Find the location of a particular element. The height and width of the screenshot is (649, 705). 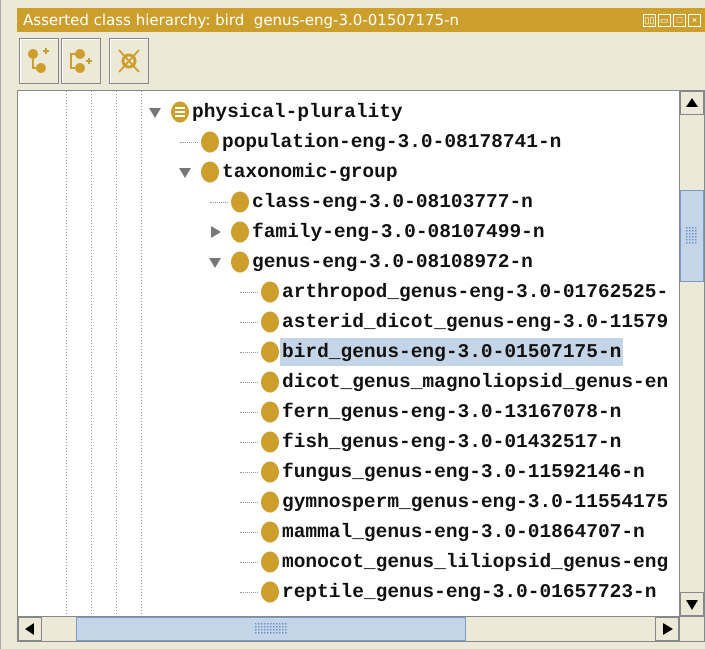

tree-node: dicot_genus_magnoliopsid_genus-en is located at coordinates (475, 382).